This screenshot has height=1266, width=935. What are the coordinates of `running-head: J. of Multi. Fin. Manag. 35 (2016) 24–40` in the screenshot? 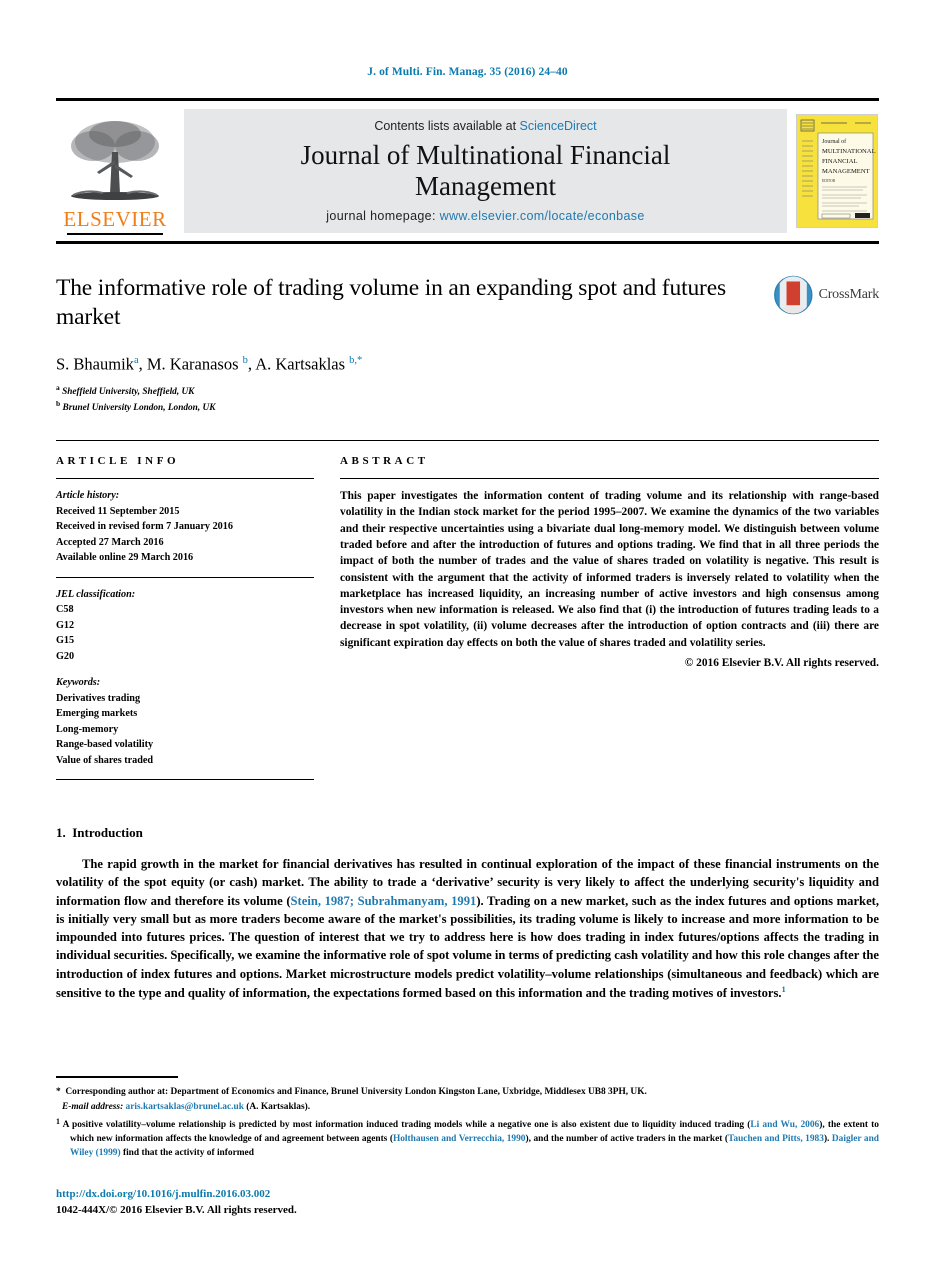 It's located at (467, 72).